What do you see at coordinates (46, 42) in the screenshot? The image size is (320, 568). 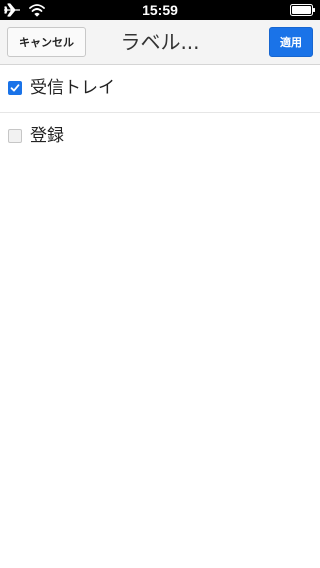 I see `cancel-button: キャンセル` at bounding box center [46, 42].